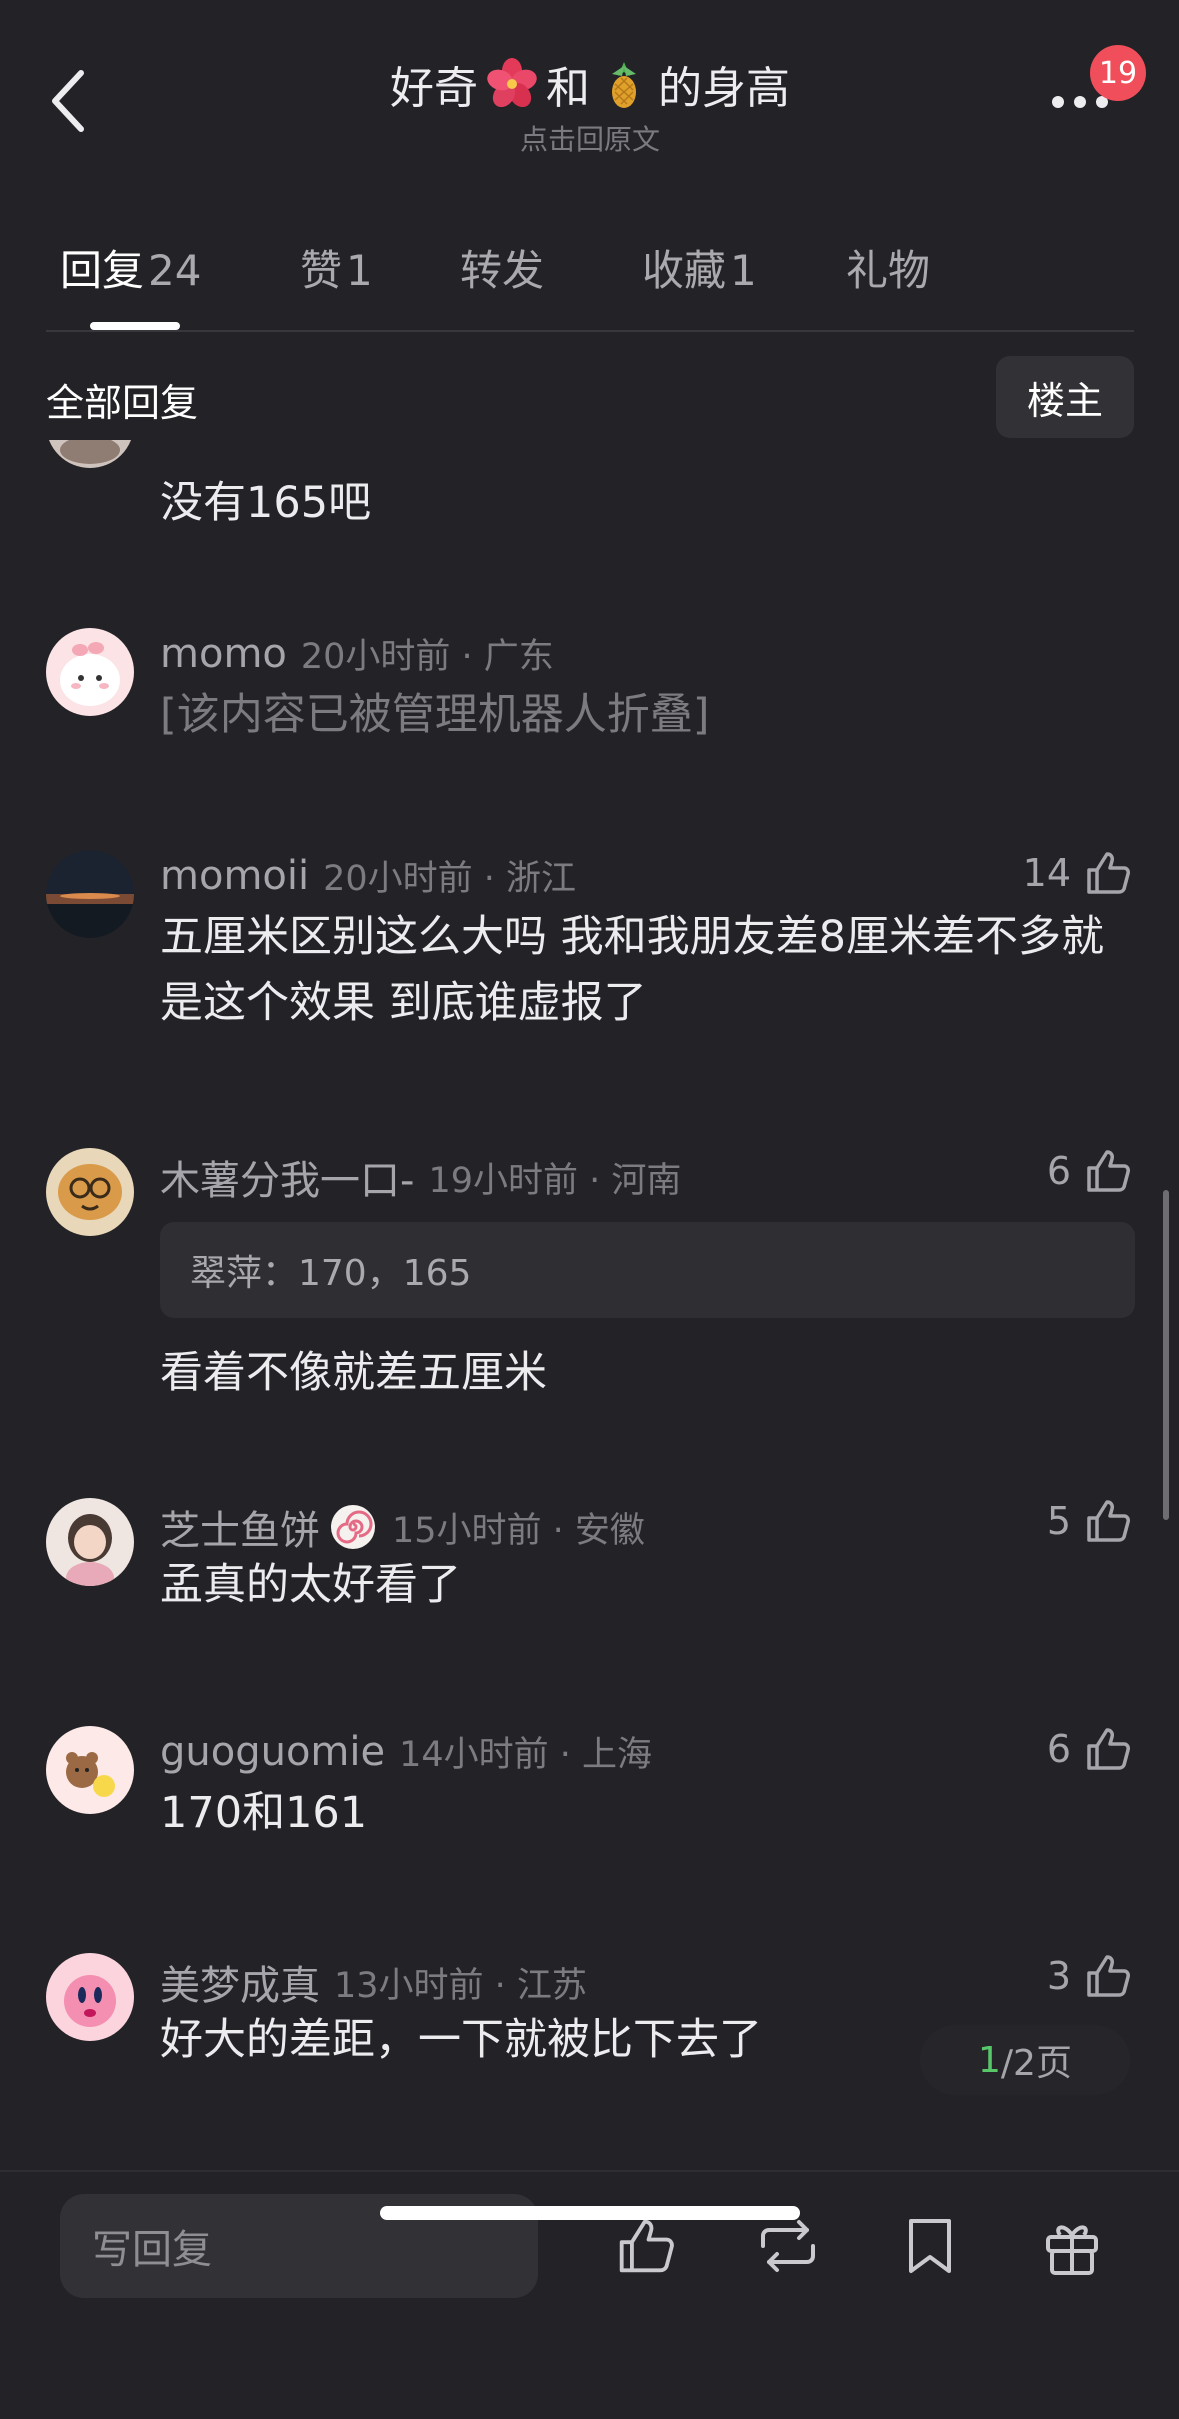 Image resolution: width=1179 pixels, height=2419 pixels. I want to click on username: momoii, so click(234, 876).